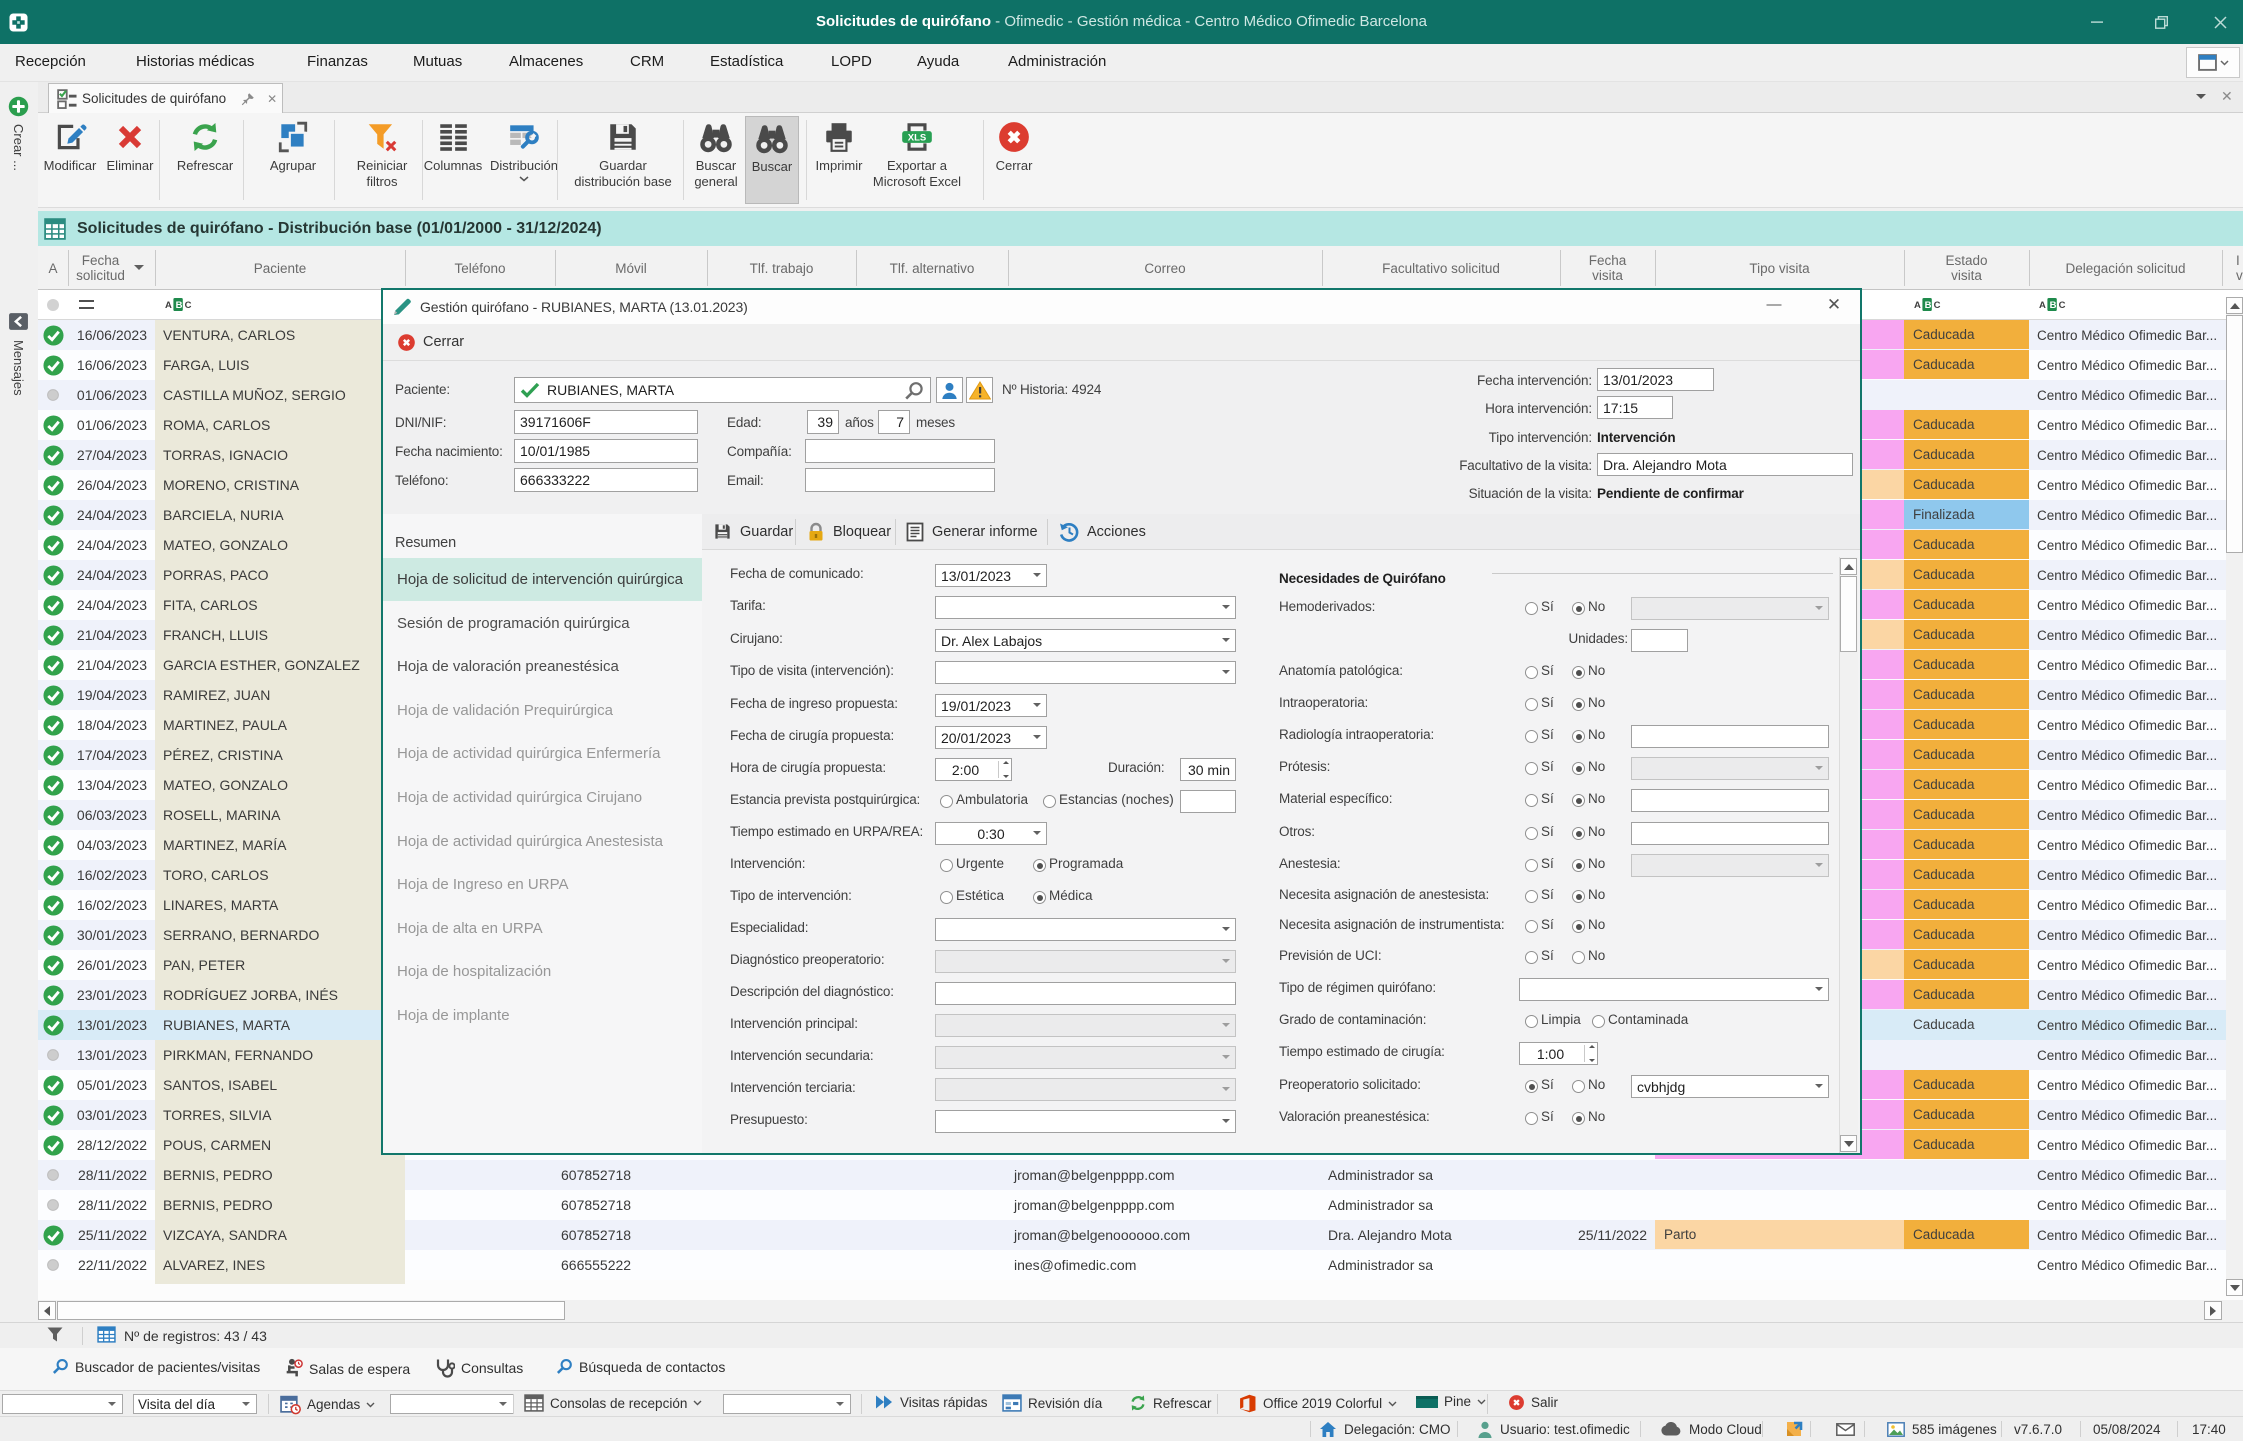  I want to click on dialog-nav-item-6: Hoja de actividad quirúrgica Anestesista, so click(542, 841).